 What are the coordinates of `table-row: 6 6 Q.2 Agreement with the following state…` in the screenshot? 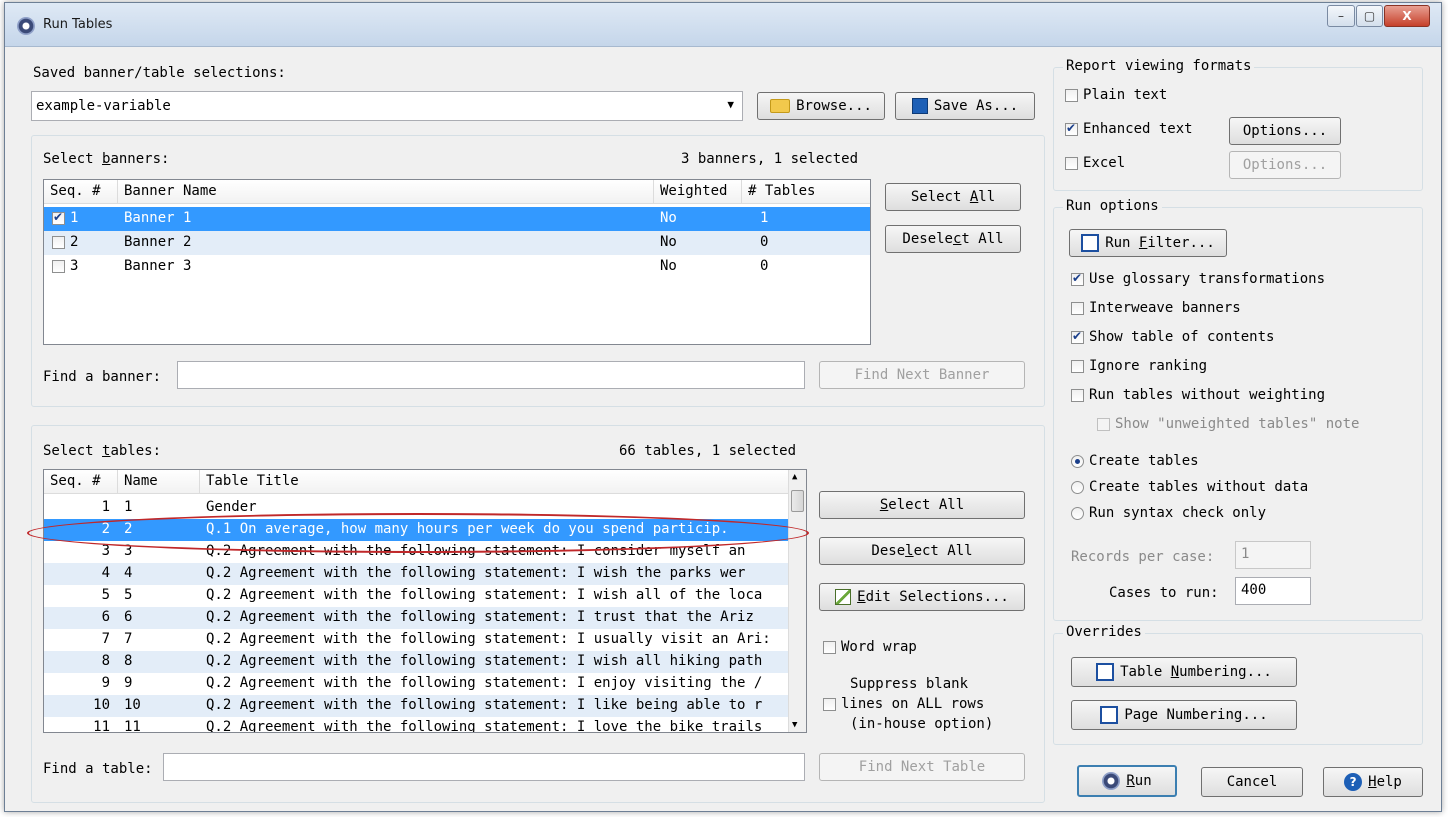 It's located at (416, 618).